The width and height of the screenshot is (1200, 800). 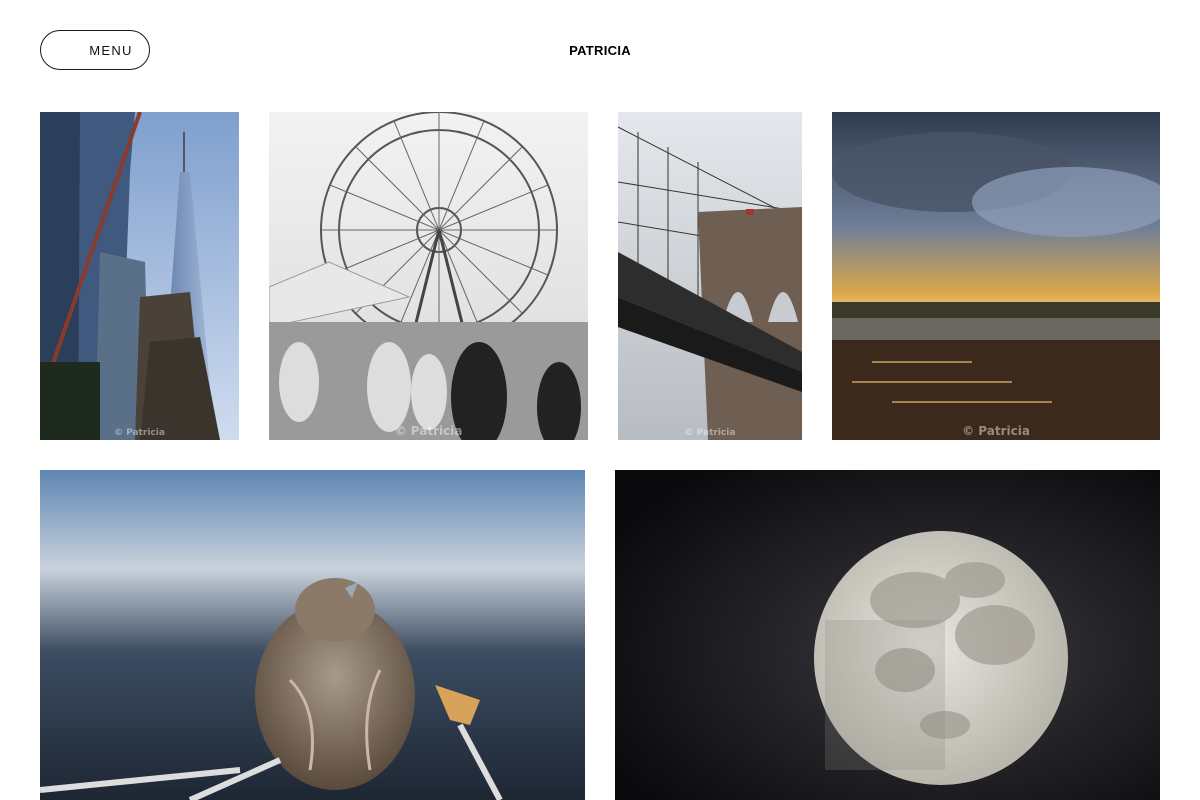 I want to click on photo-skyscrapers: © Patricia, so click(x=139, y=276).